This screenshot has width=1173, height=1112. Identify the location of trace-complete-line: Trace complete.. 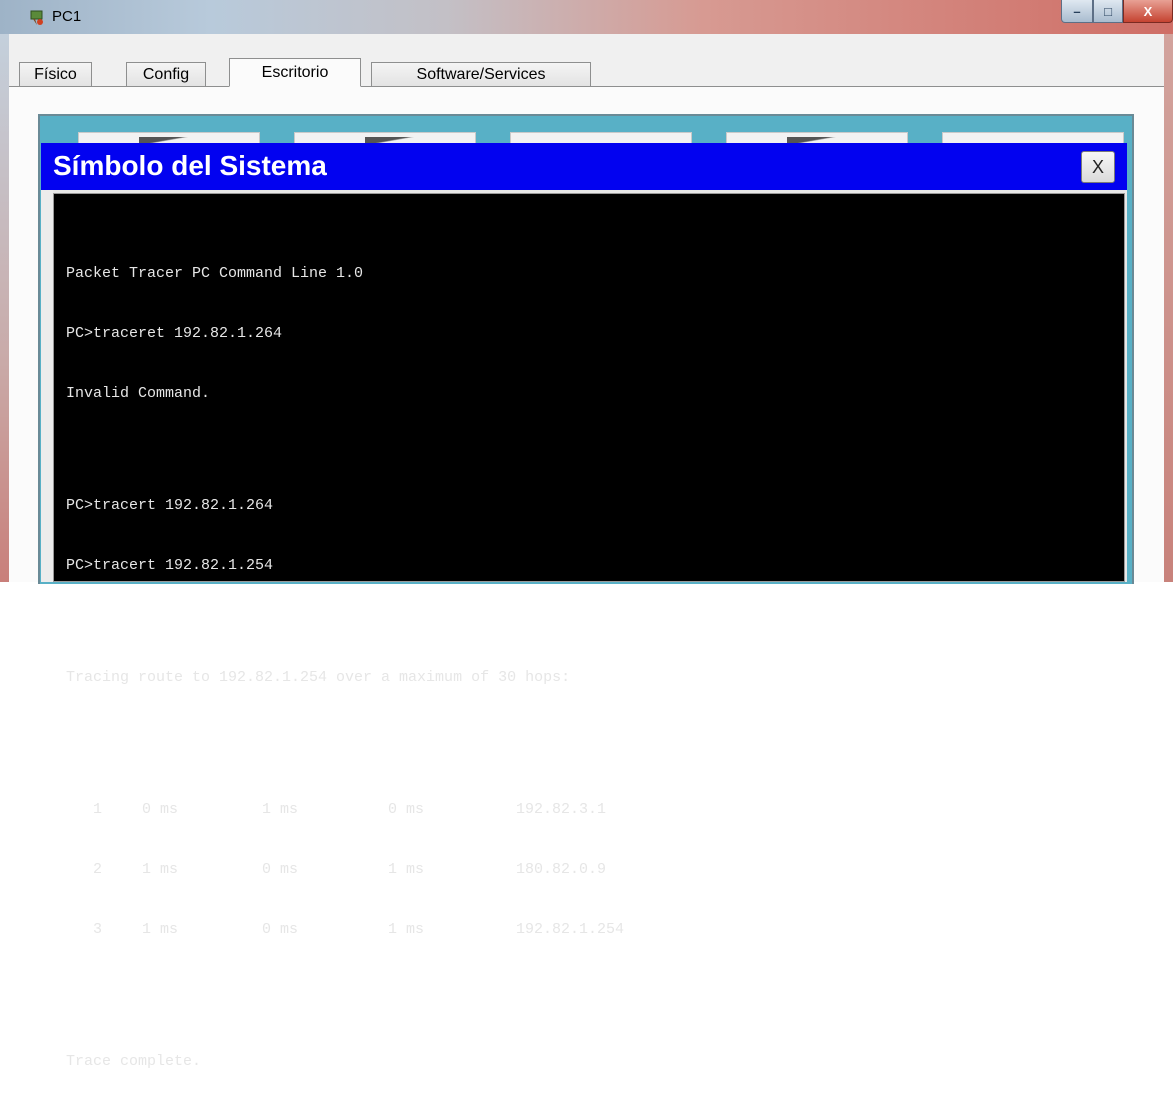
(134, 1061).